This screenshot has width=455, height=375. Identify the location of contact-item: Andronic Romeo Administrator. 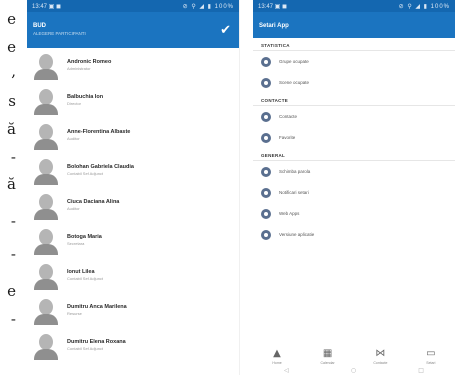
(133, 65).